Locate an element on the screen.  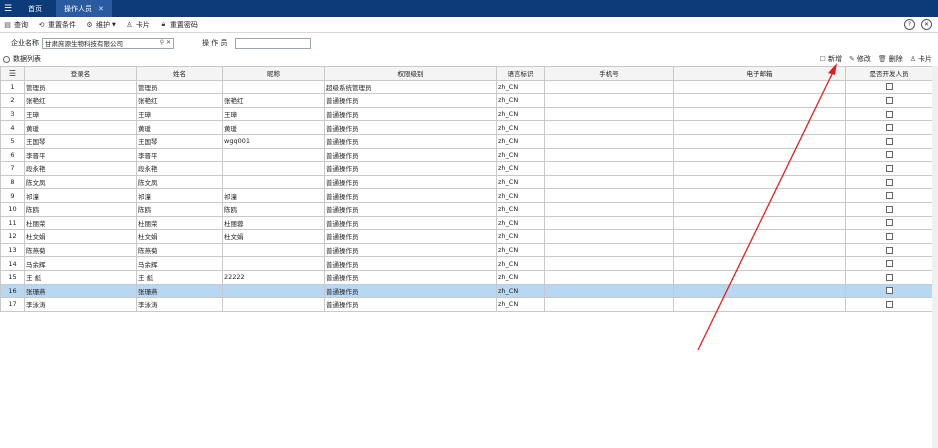
row-index-cell: 13 is located at coordinates (12, 250).